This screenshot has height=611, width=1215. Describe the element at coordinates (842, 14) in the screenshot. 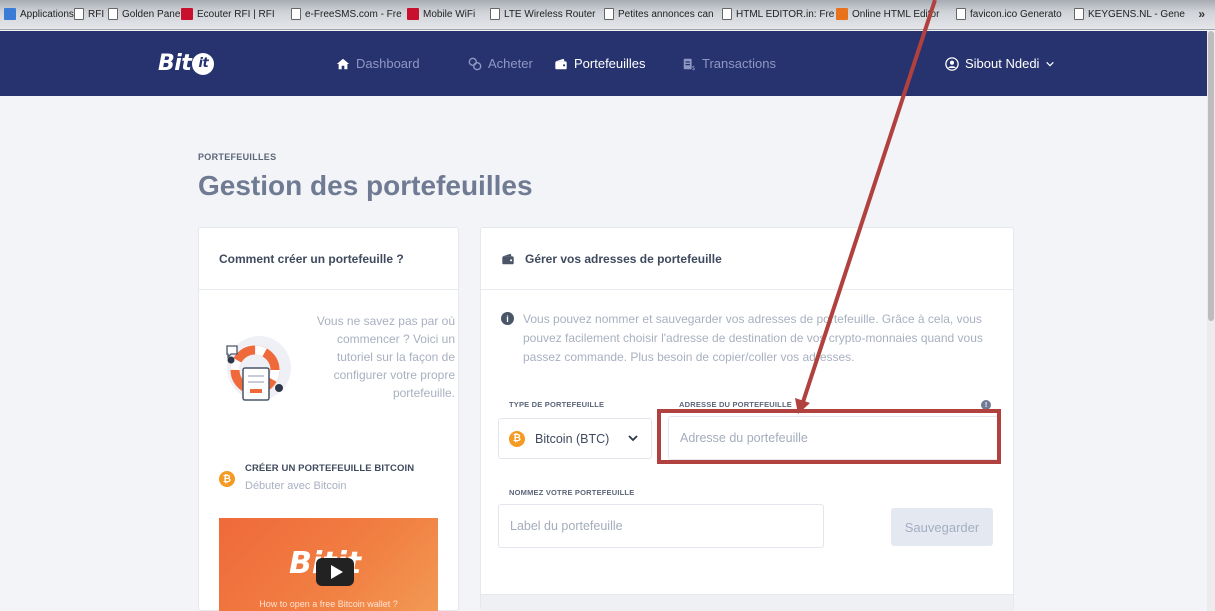

I see `html-editor-icon` at that location.